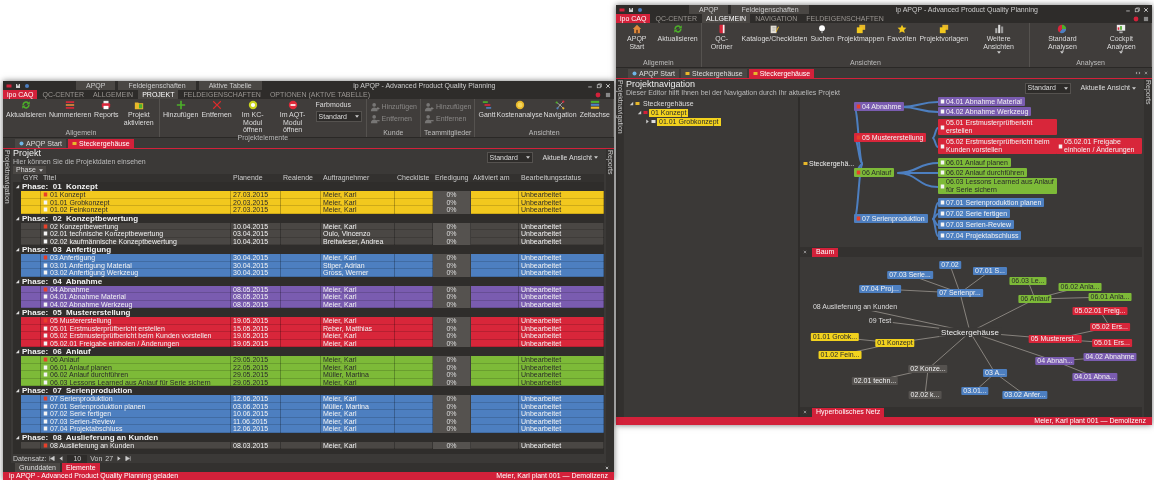  What do you see at coordinates (80, 218) in the screenshot?
I see `phase-title: Phase: 02 Konzeptbewertung` at bounding box center [80, 218].